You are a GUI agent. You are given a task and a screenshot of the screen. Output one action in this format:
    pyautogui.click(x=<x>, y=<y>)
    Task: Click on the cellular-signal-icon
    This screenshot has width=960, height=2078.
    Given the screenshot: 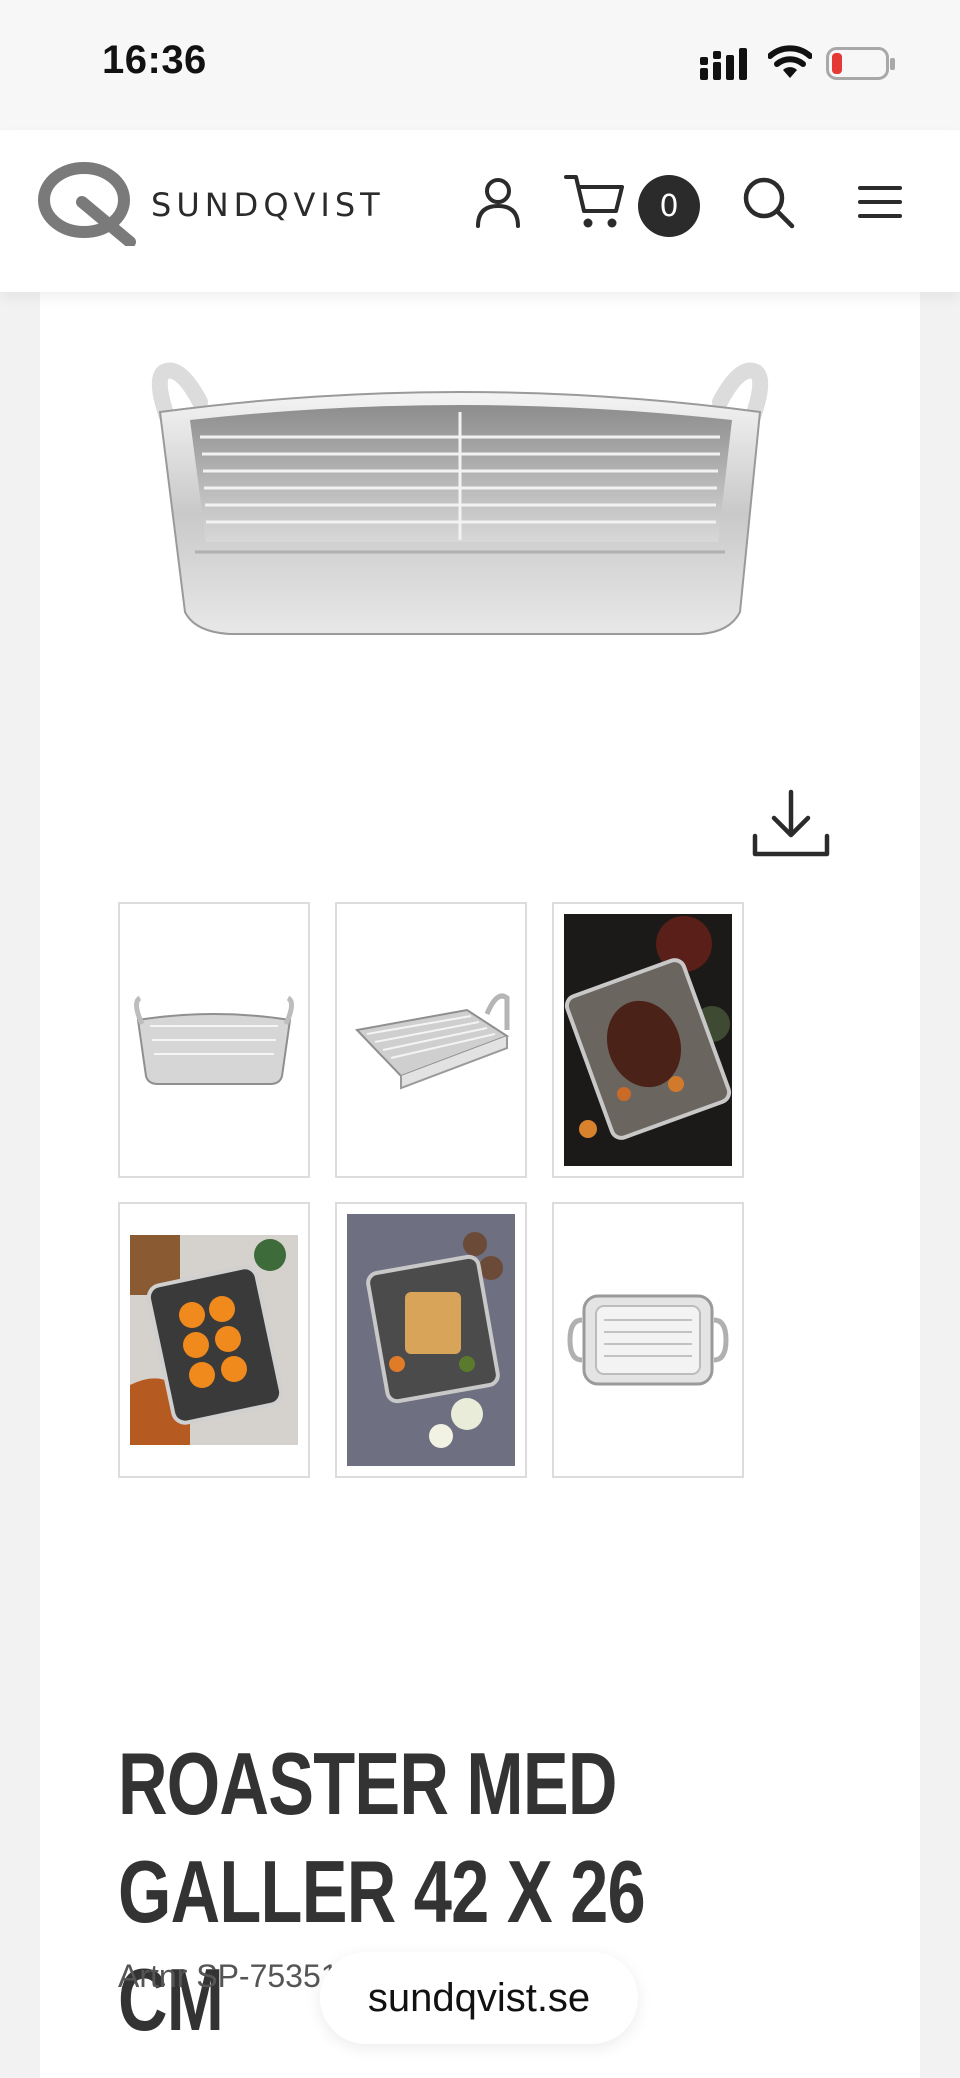 What is the action you would take?
    pyautogui.click(x=726, y=66)
    